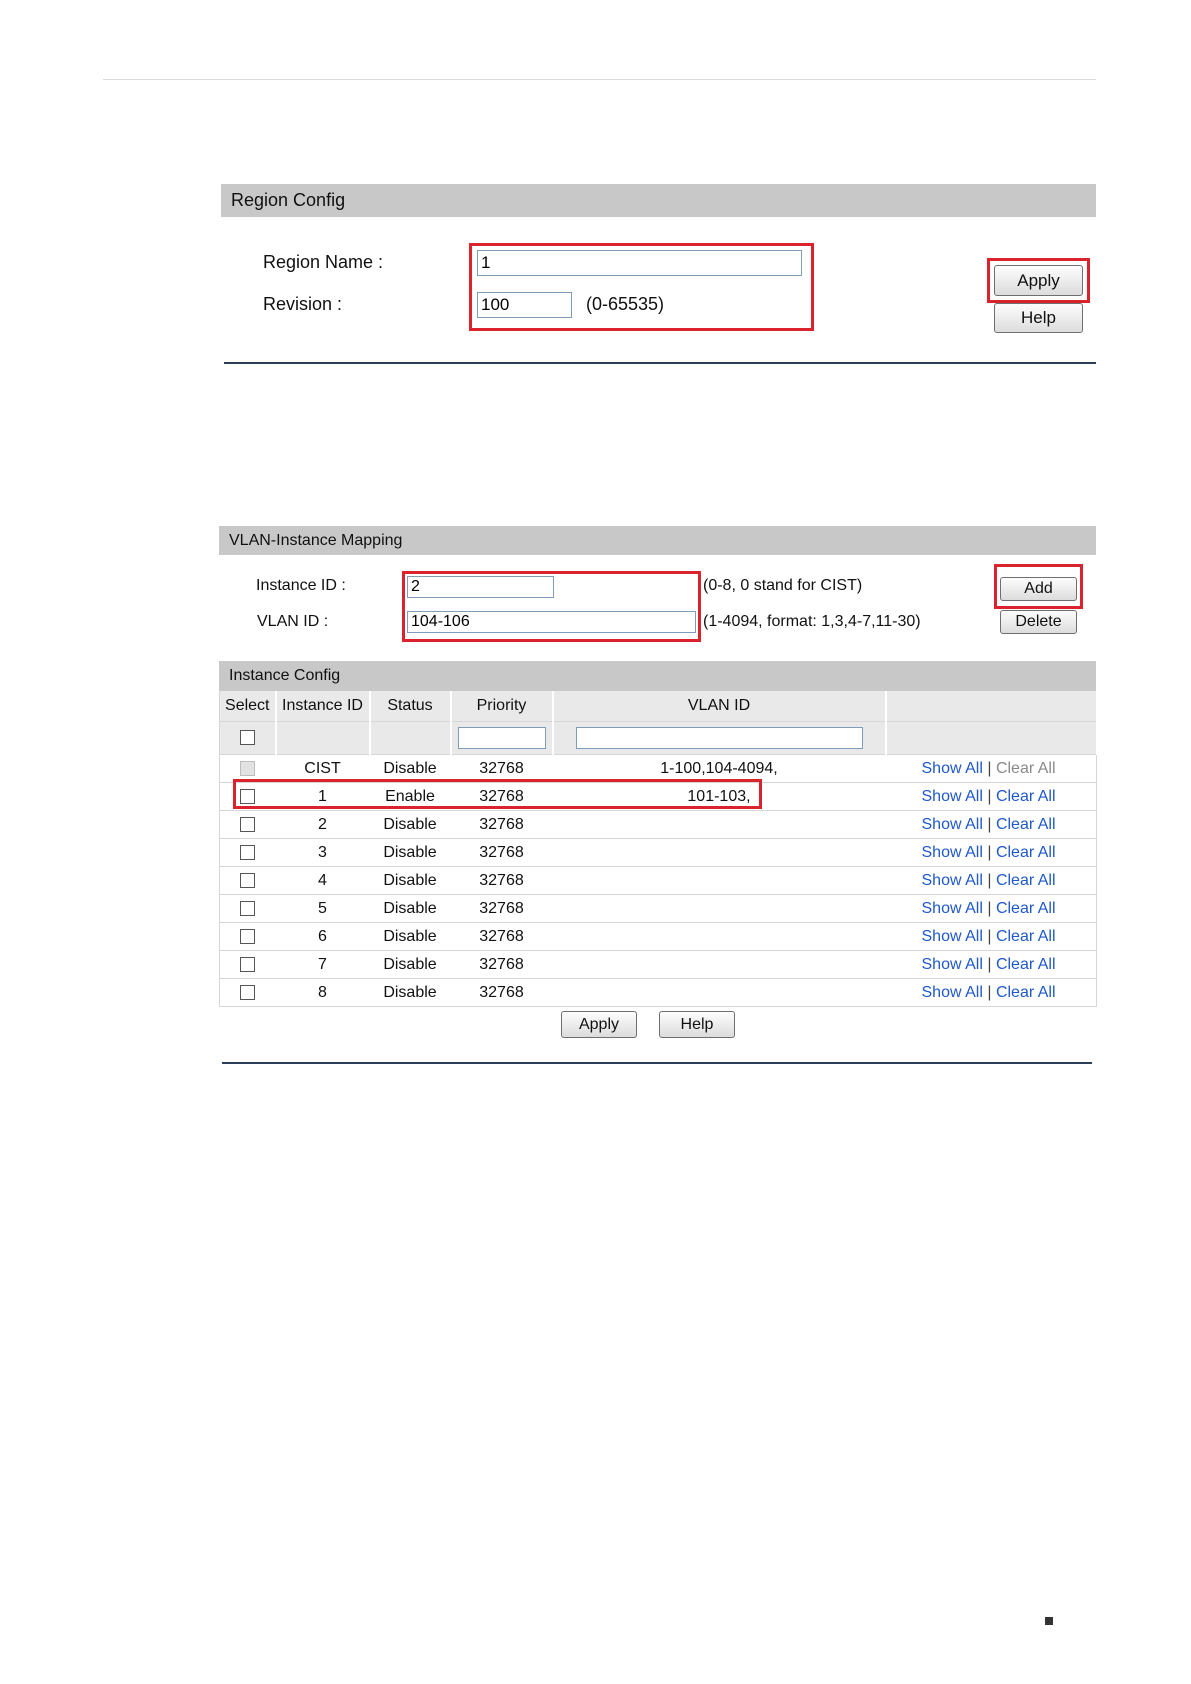 The width and height of the screenshot is (1191, 1684). I want to click on table-row: 1 Enable 32768 101-103, Show All | Clear All, so click(658, 796).